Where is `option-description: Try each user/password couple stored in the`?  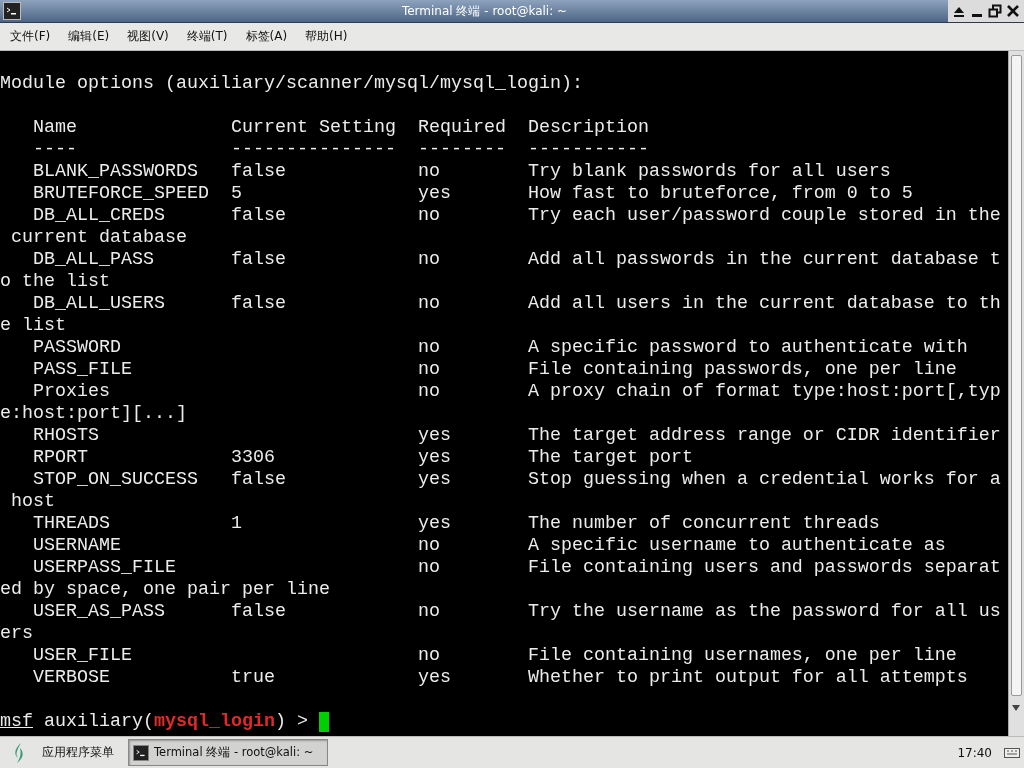
option-description: Try each user/password couple stored in the is located at coordinates (764, 216).